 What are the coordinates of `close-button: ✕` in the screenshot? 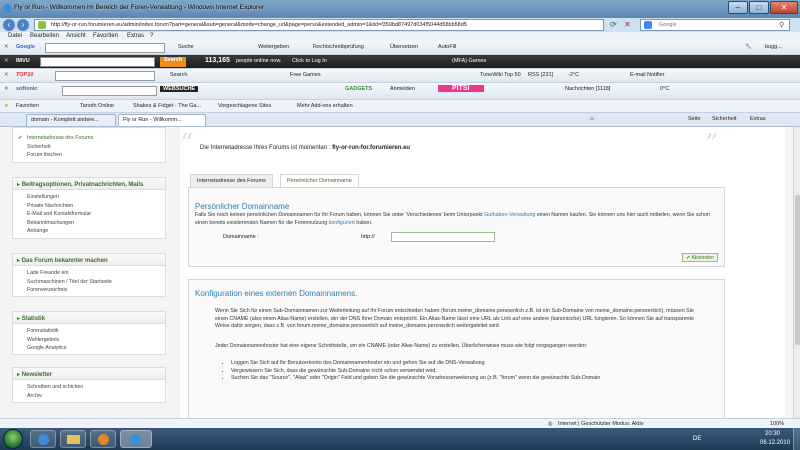 It's located at (784, 7).